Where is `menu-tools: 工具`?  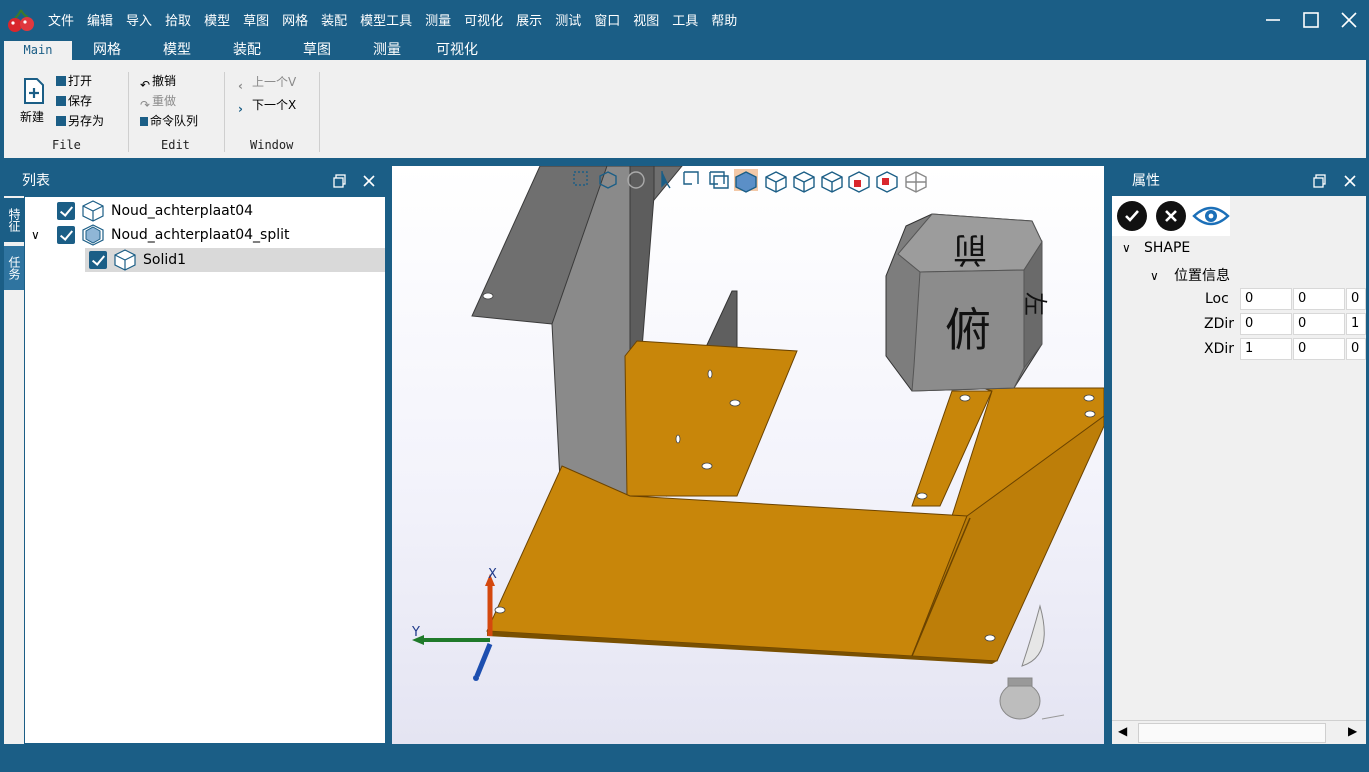 menu-tools: 工具 is located at coordinates (685, 19).